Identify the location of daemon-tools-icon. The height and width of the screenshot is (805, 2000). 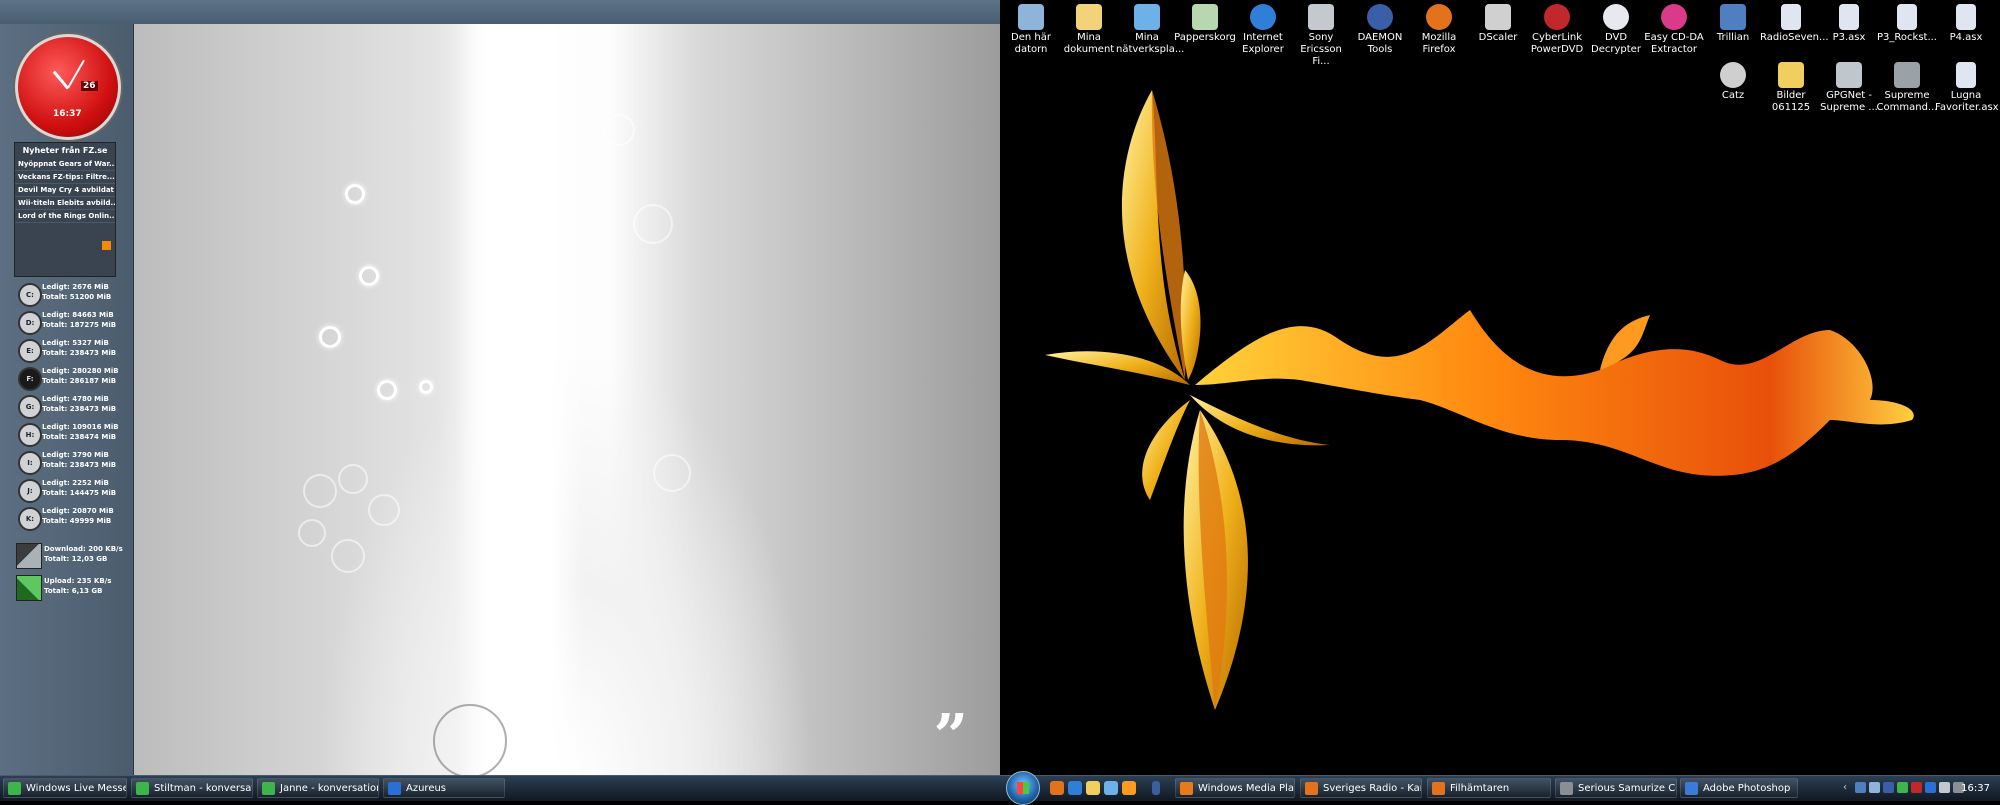
(1380, 17).